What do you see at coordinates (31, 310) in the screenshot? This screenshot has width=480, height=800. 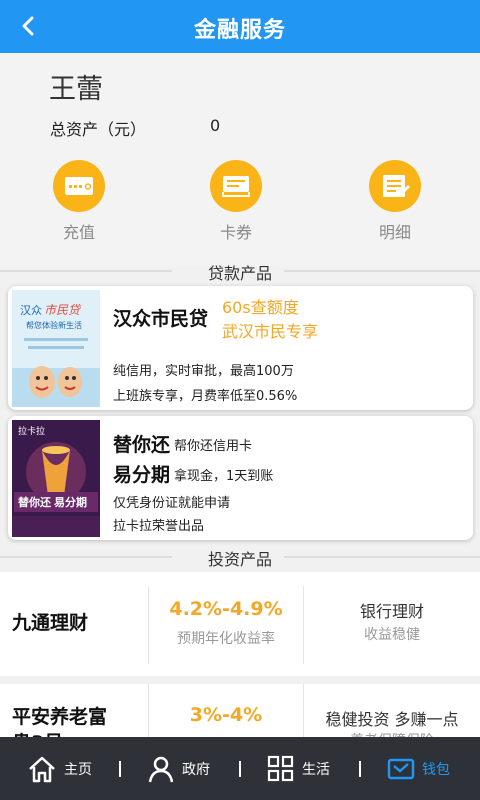 I see `promo-brand-text: 汉众` at bounding box center [31, 310].